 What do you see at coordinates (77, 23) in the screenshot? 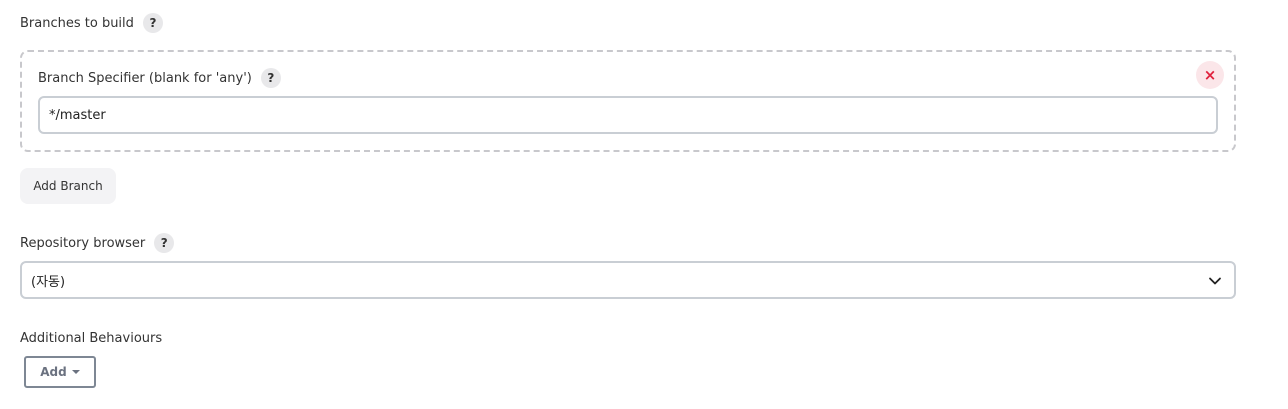
I see `branches-to-build-label: Branches to build` at bounding box center [77, 23].